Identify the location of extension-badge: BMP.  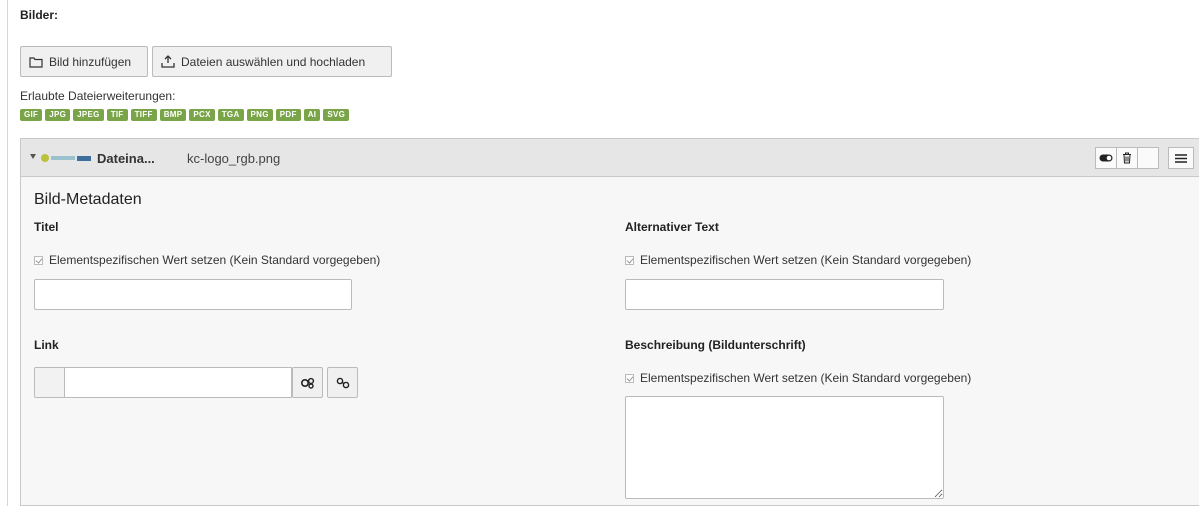
(173, 115).